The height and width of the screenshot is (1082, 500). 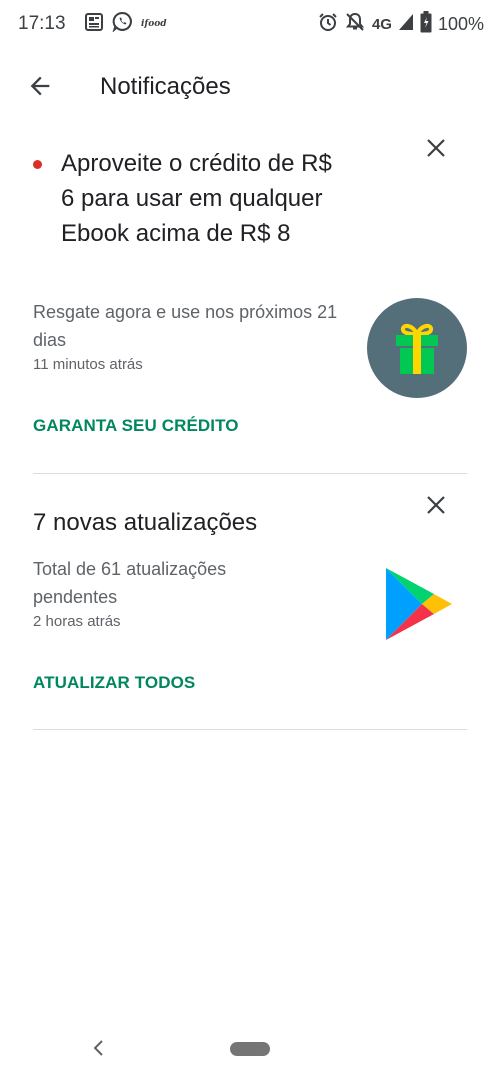 I want to click on gift-icon, so click(x=417, y=348).